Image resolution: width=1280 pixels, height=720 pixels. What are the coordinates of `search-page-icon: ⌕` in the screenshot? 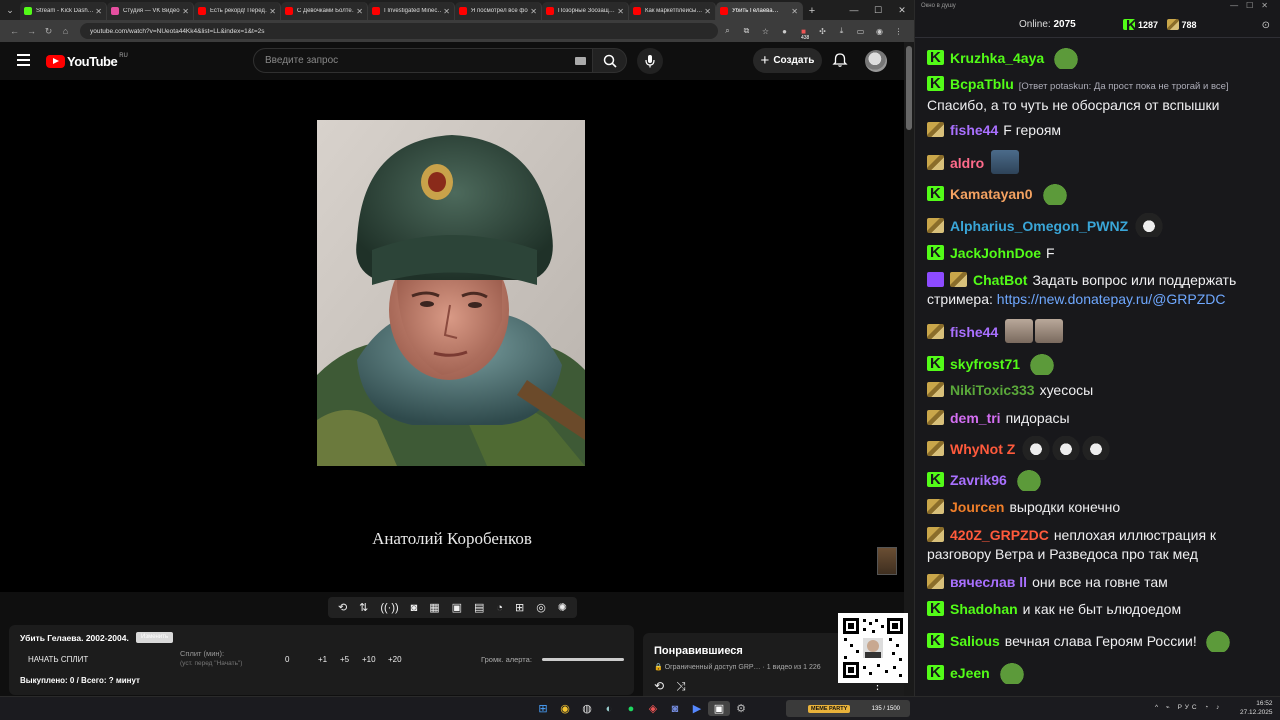 It's located at (727, 31).